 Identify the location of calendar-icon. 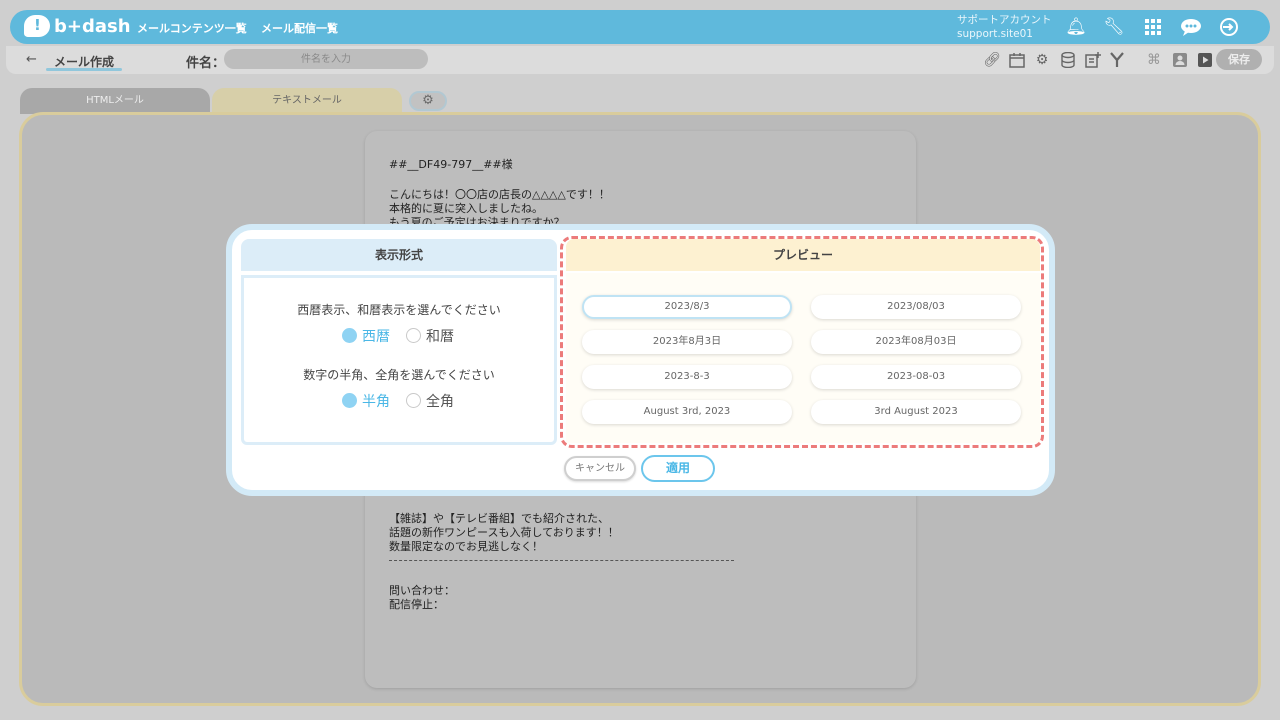
(1017, 60).